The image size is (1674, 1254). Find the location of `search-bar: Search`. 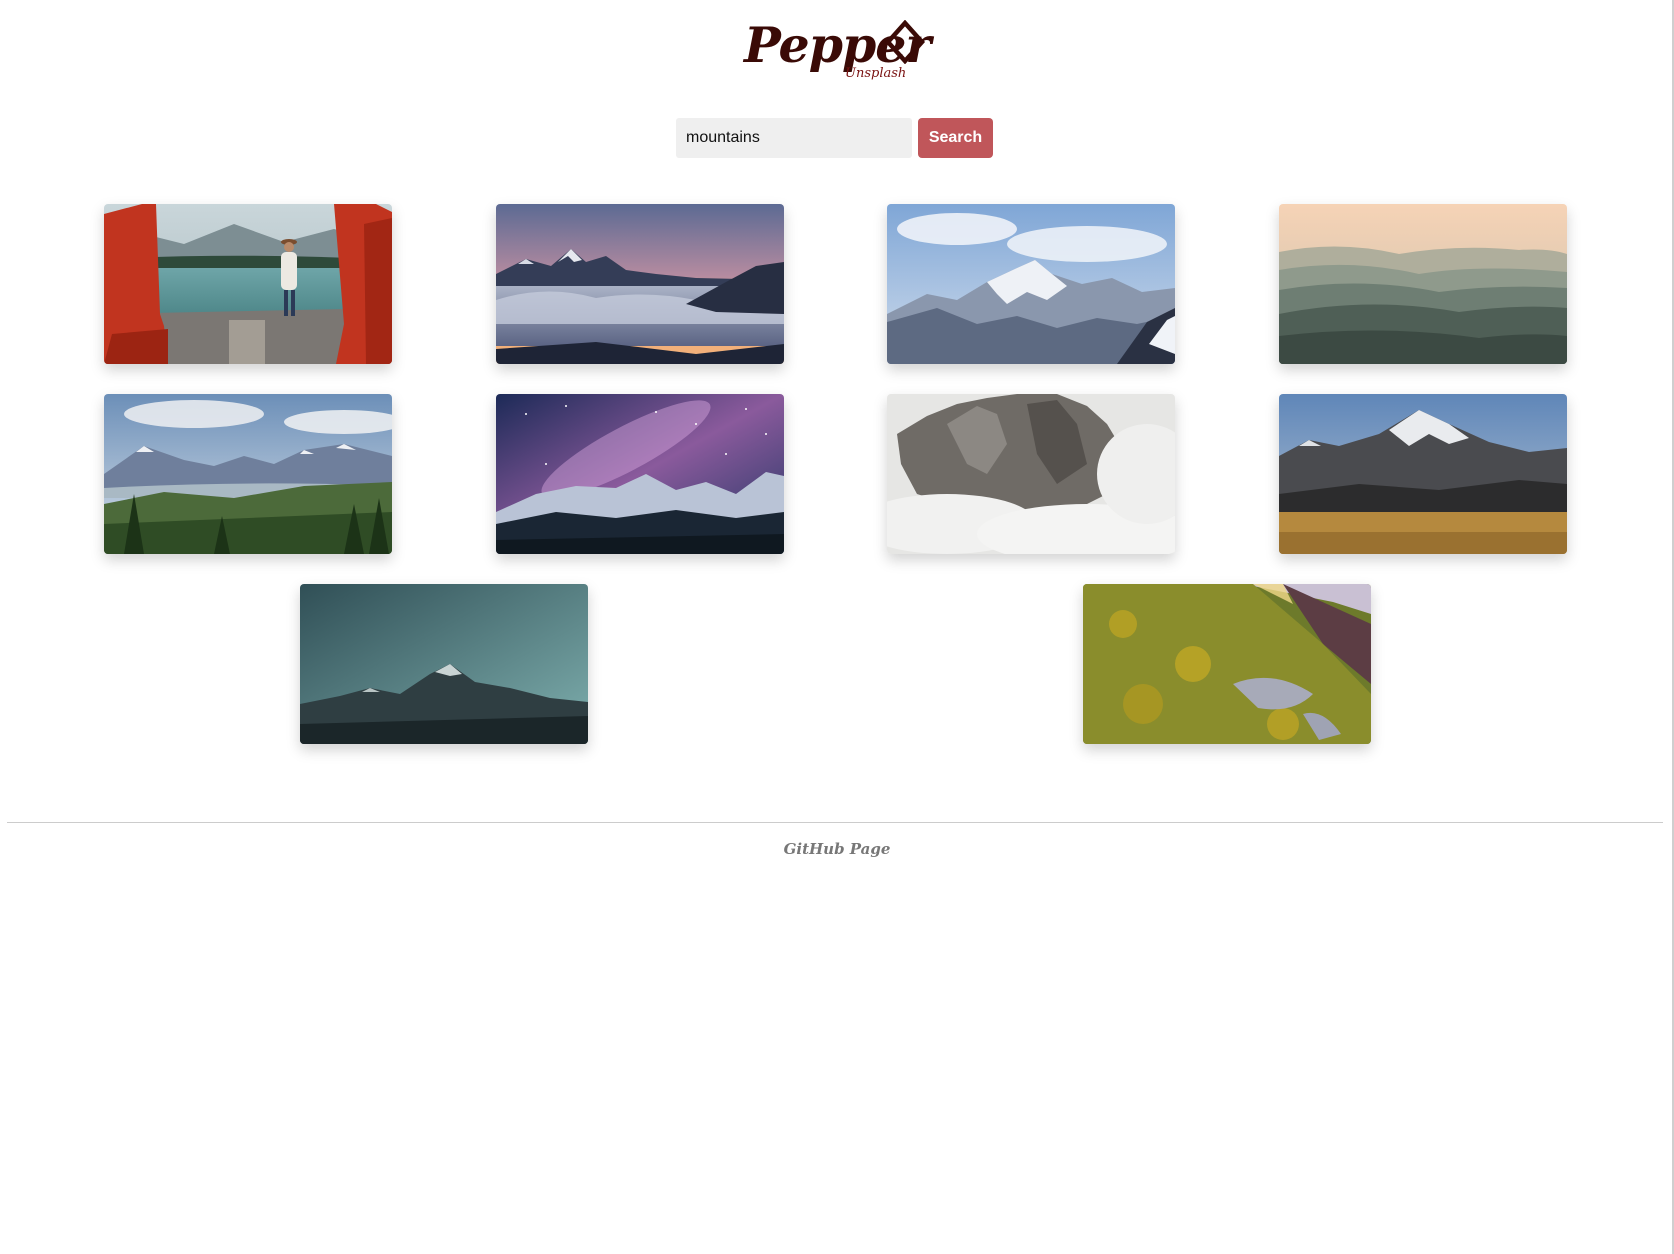

search-bar: Search is located at coordinates (834, 138).